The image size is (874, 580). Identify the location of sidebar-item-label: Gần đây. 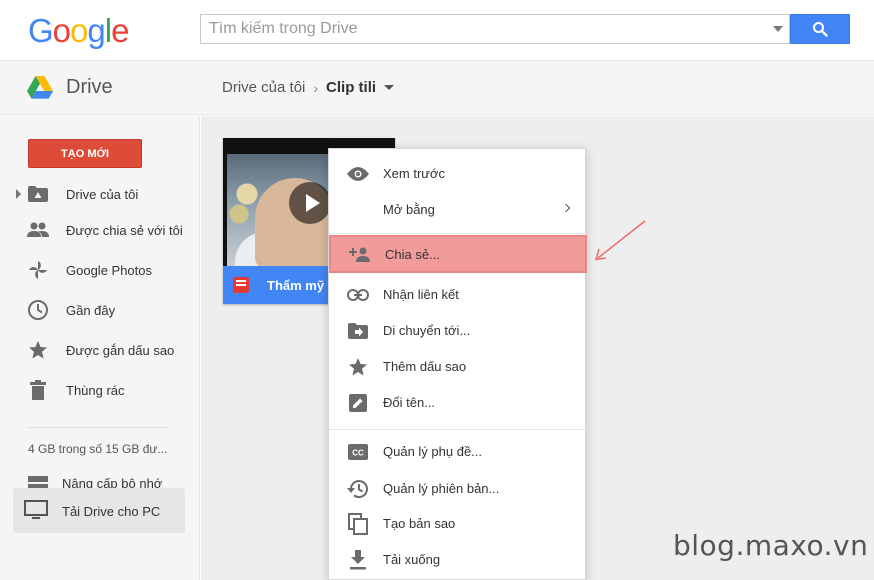
(91, 310).